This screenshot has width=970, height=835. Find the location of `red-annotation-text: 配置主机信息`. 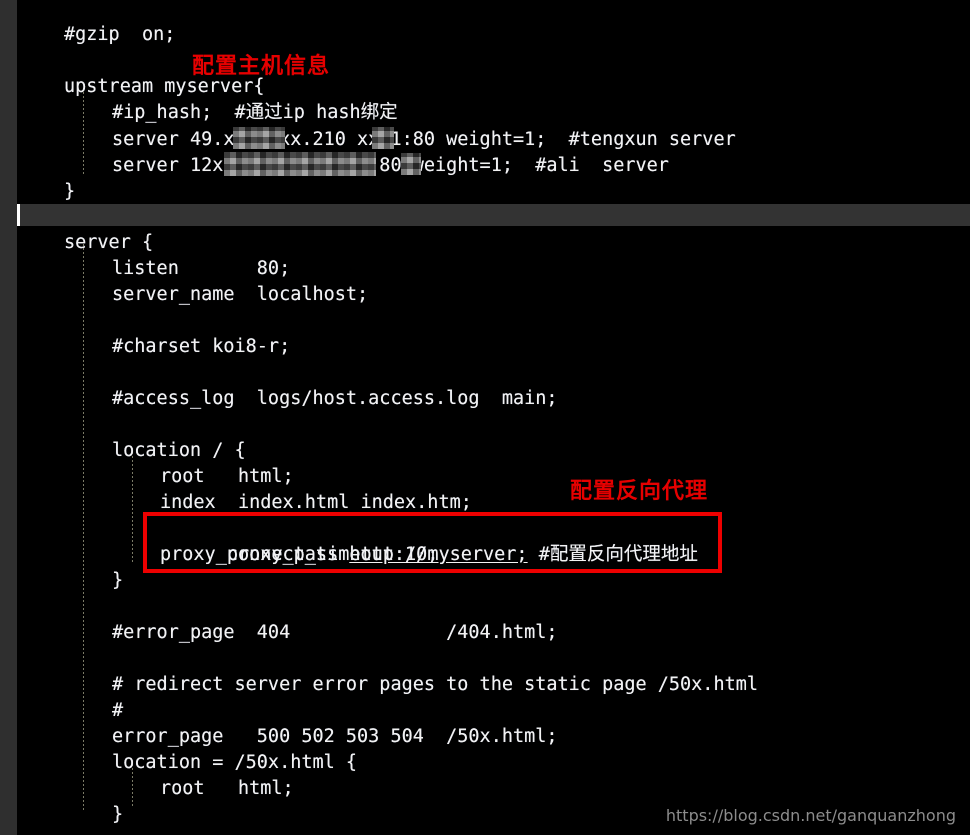

red-annotation-text: 配置主机信息 is located at coordinates (261, 66).